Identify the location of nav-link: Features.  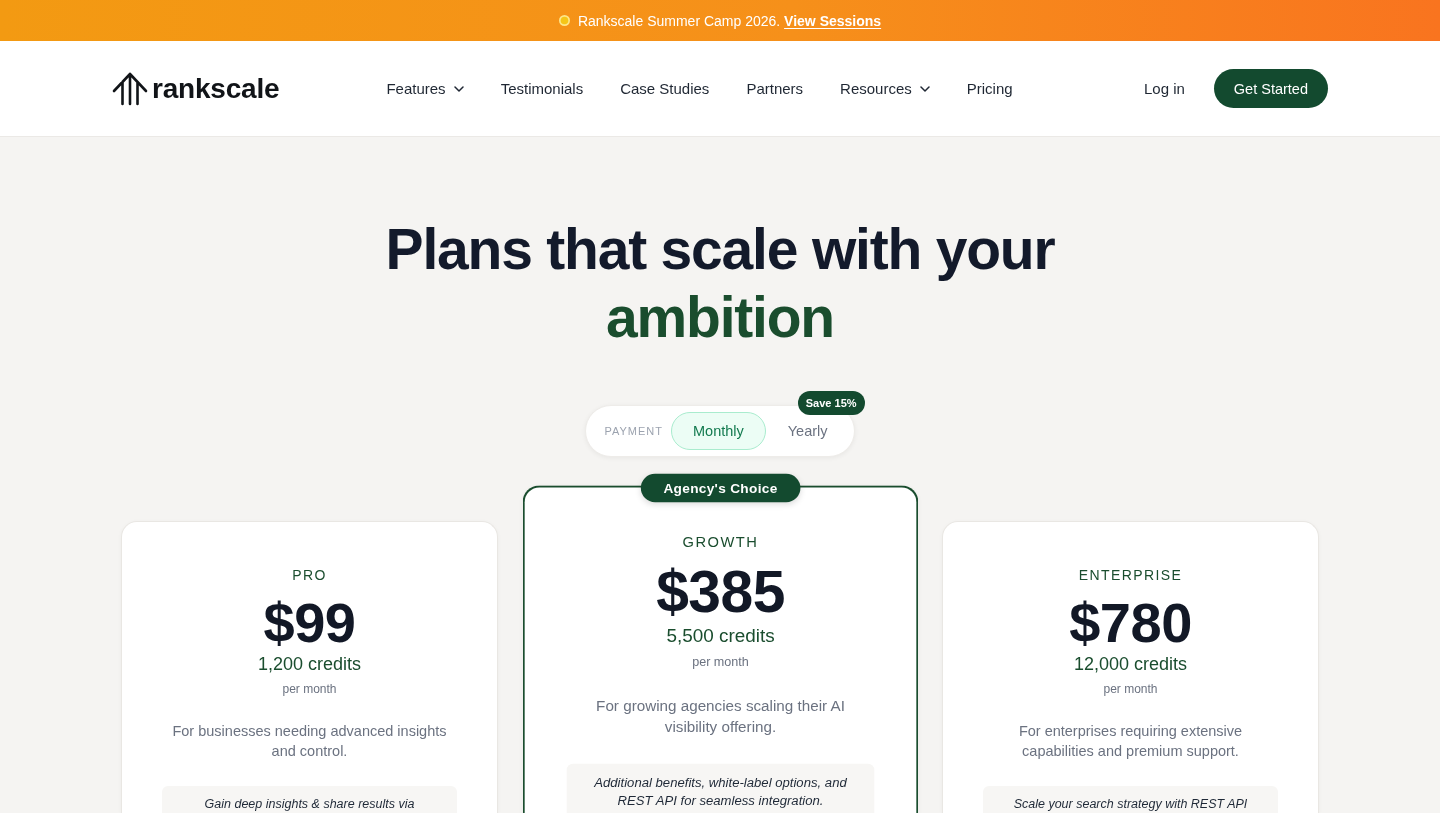
(425, 88).